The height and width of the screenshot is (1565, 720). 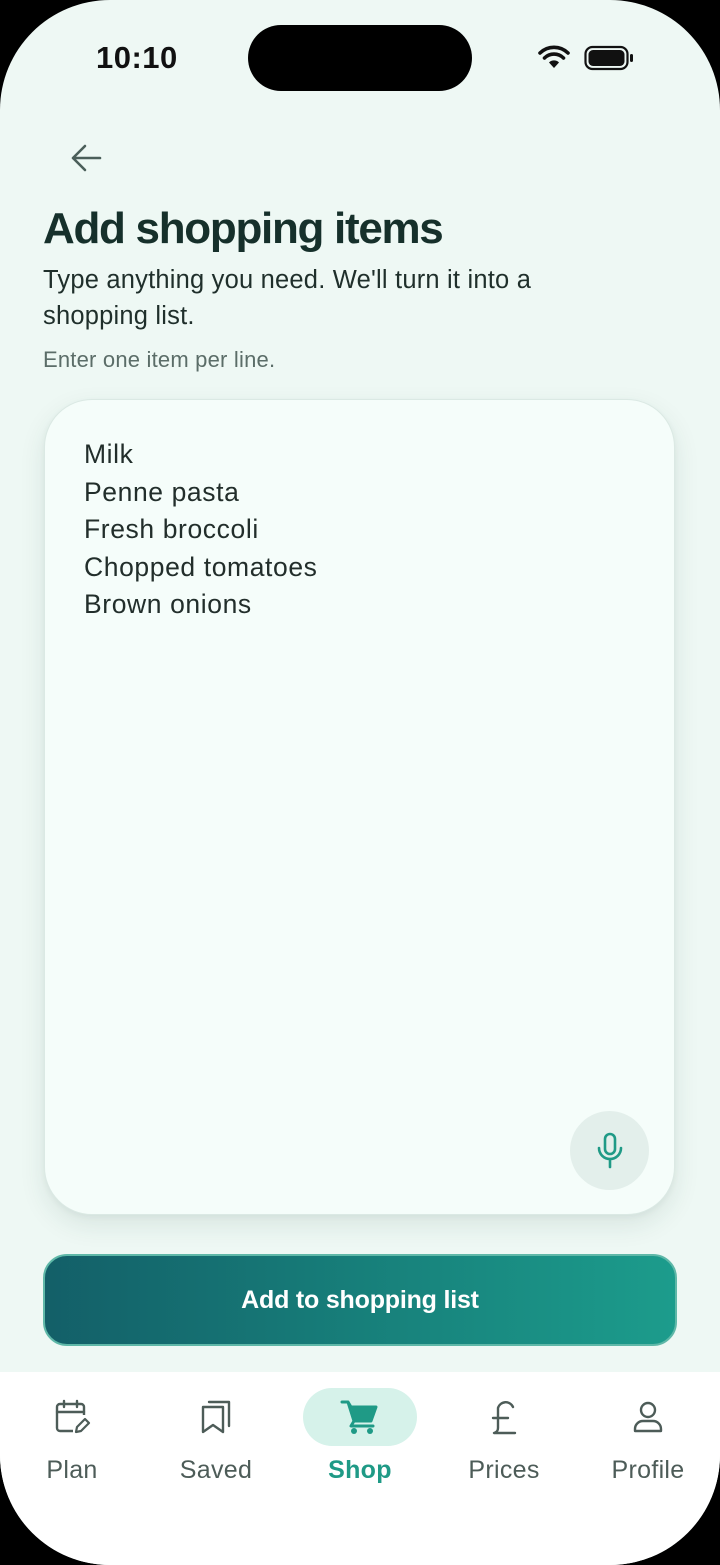 I want to click on item-line: Chopped tomatoes, so click(x=201, y=566).